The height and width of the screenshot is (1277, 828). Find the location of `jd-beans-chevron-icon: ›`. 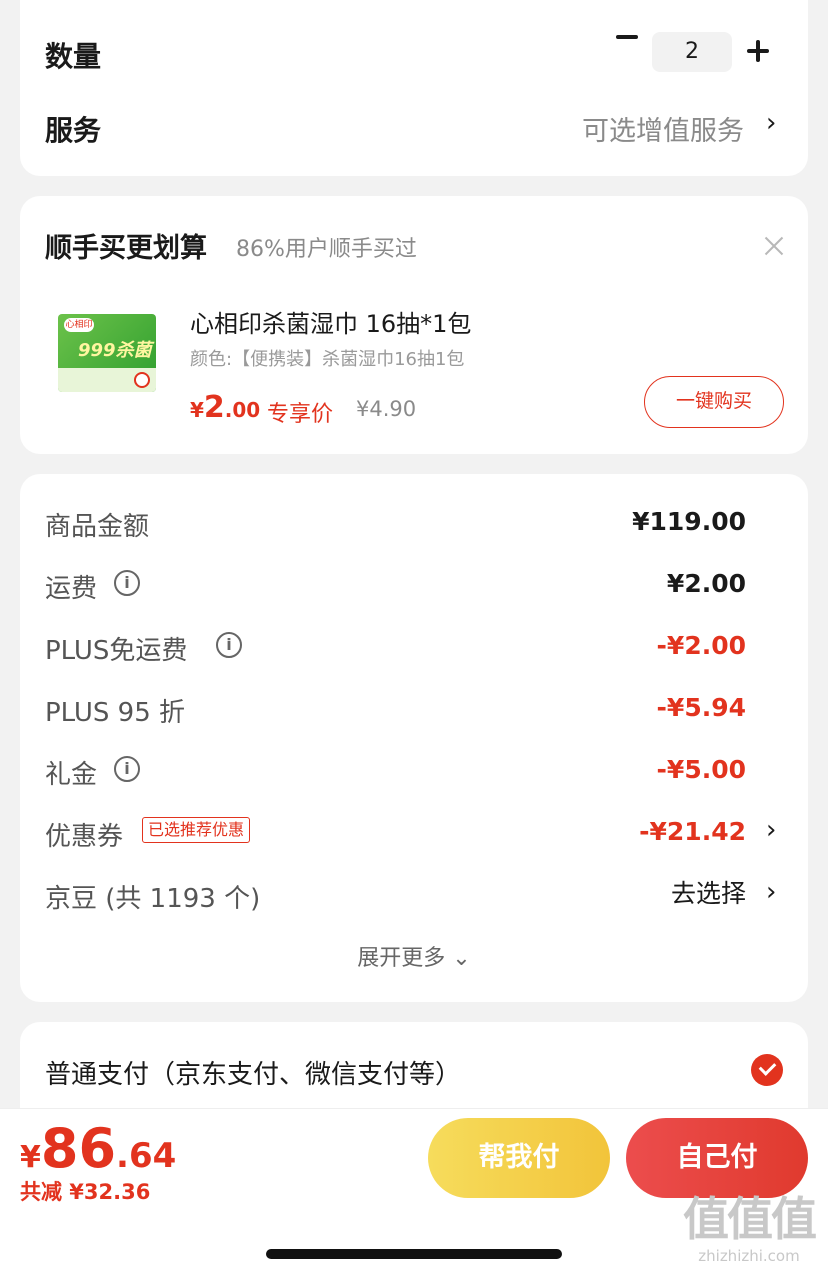

jd-beans-chevron-icon: › is located at coordinates (771, 892).